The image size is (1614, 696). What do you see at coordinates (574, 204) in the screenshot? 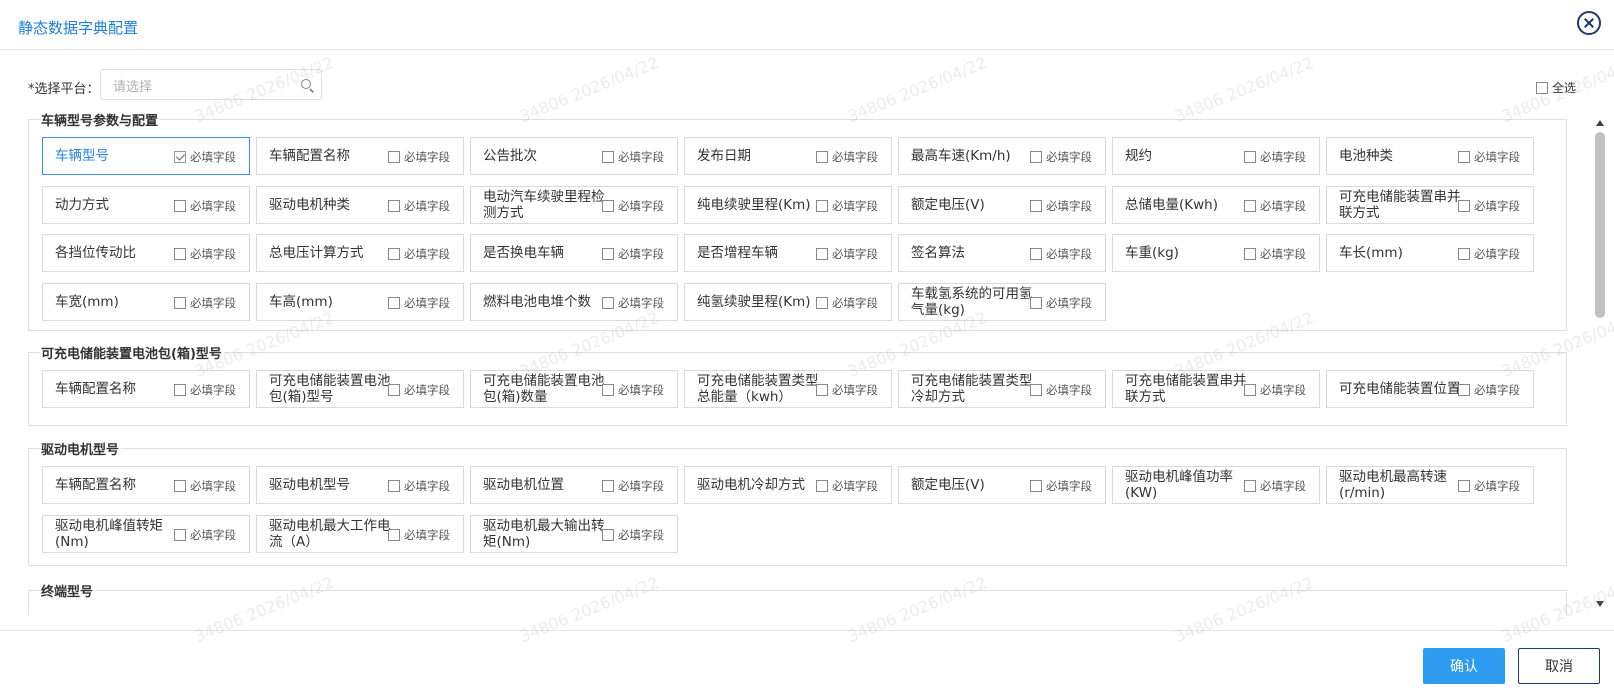
I see `field-cell: 电动汽车续驶里程检测方式 必填字段` at bounding box center [574, 204].